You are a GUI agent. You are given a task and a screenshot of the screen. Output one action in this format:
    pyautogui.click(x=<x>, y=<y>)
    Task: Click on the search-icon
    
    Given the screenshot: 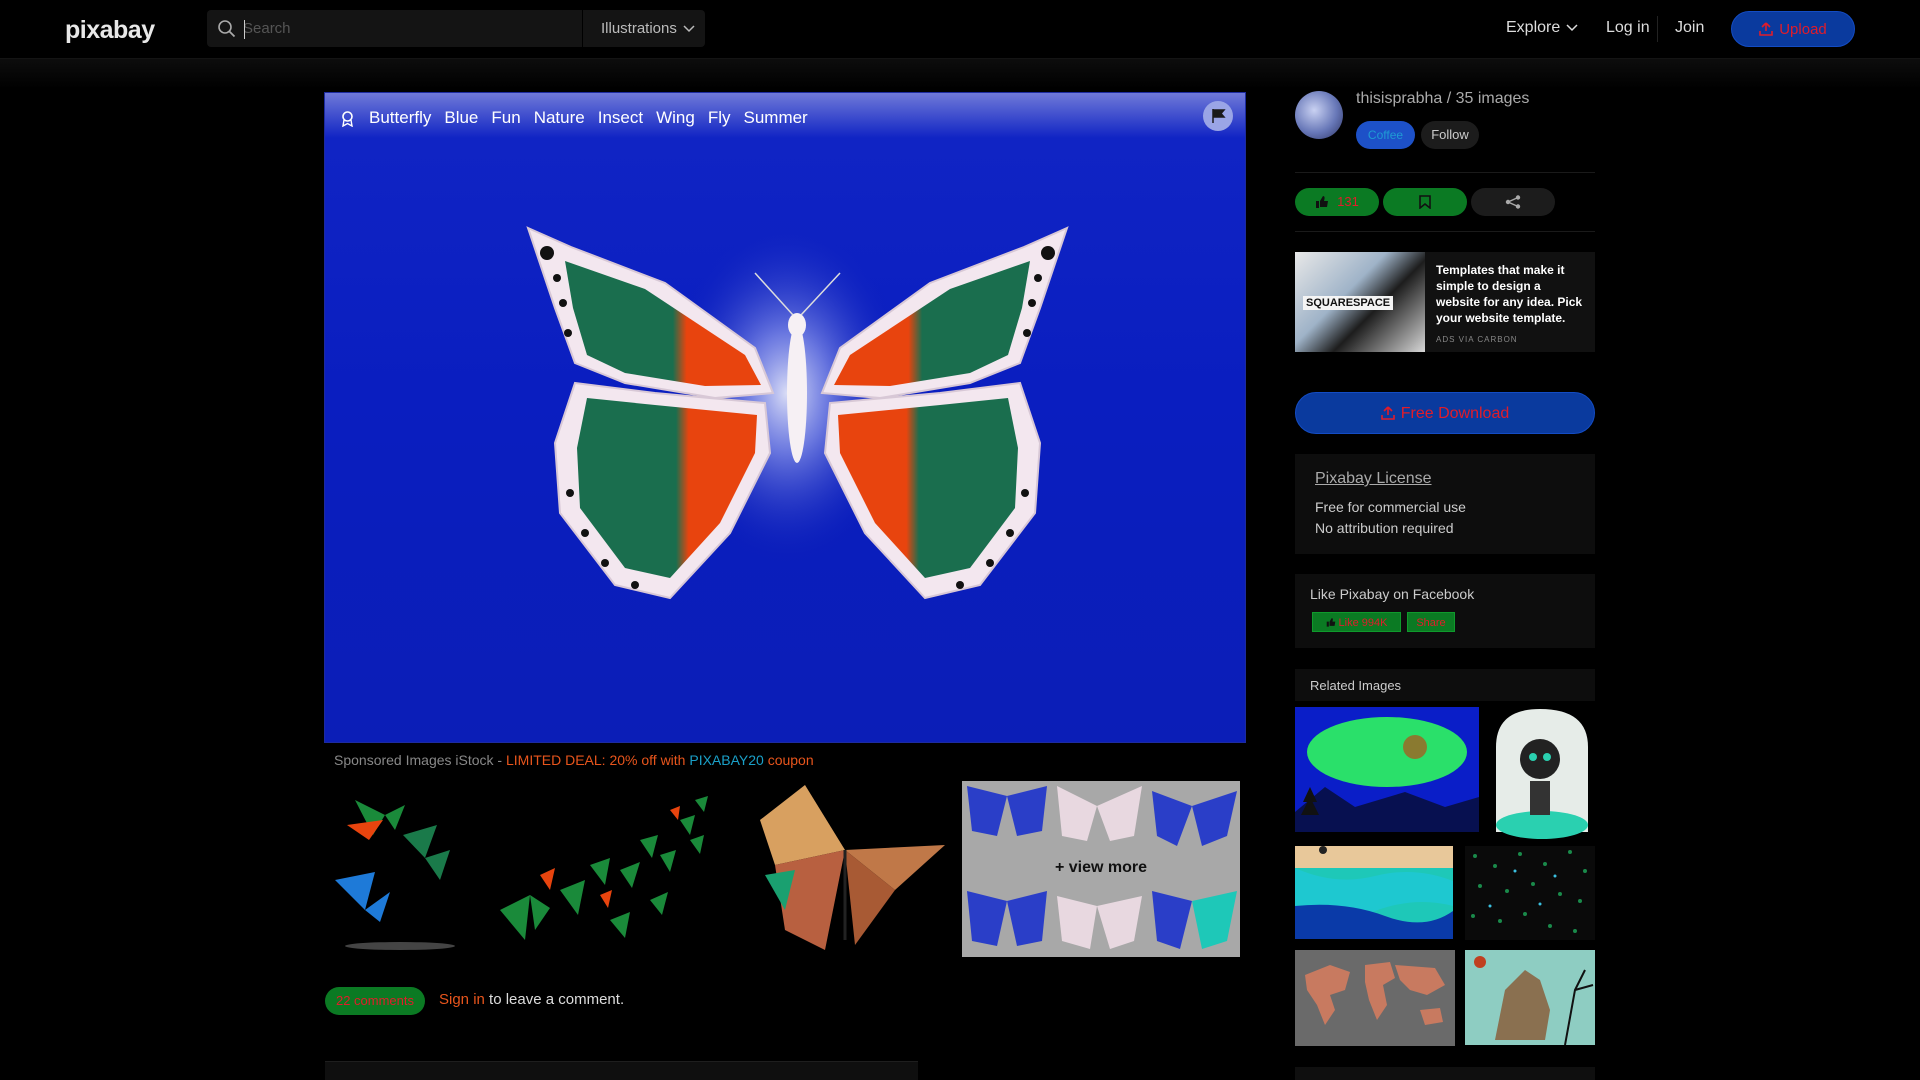 What is the action you would take?
    pyautogui.click(x=227, y=29)
    